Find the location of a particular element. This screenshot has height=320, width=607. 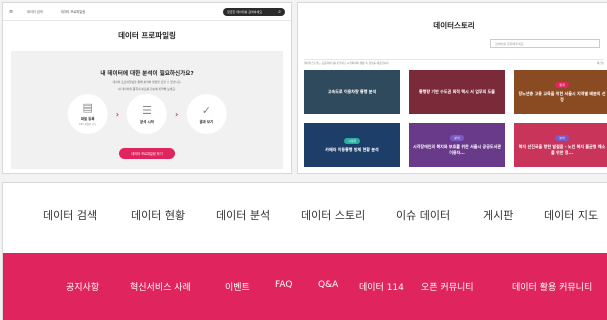

main-nav-item: 데이터 현황 is located at coordinates (158, 215).